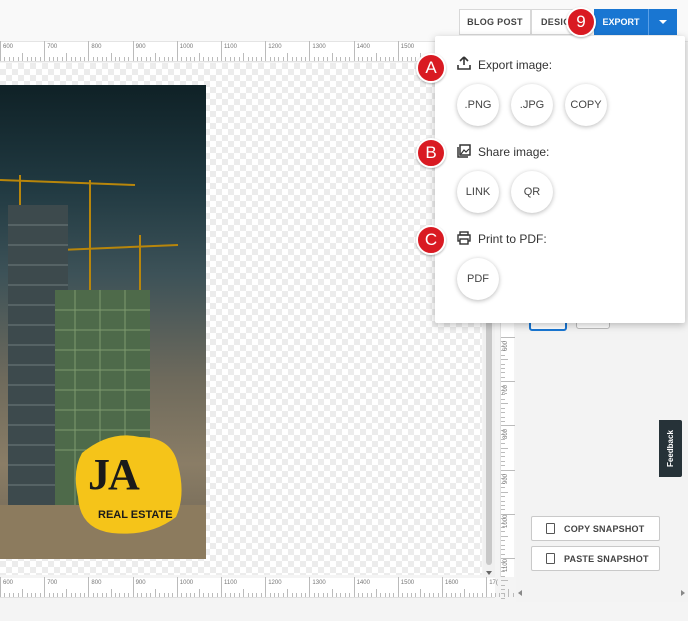  What do you see at coordinates (581, 22) in the screenshot?
I see `annotation-badge-step: 9` at bounding box center [581, 22].